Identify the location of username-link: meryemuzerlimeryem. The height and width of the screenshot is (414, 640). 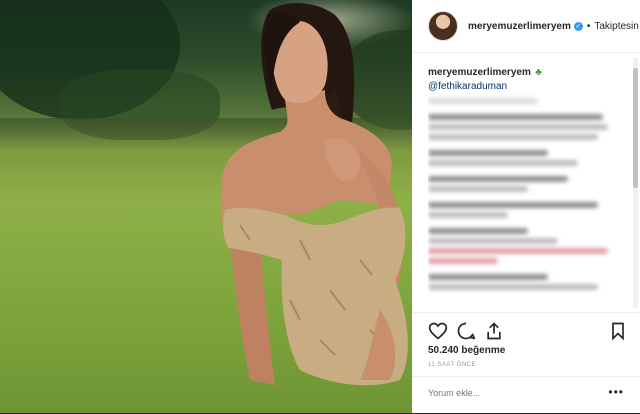
(519, 26).